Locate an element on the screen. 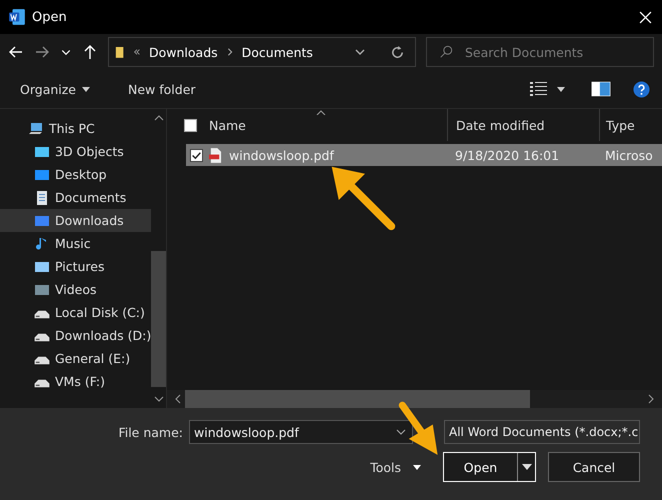  sidebar-item: Music is located at coordinates (76, 243).